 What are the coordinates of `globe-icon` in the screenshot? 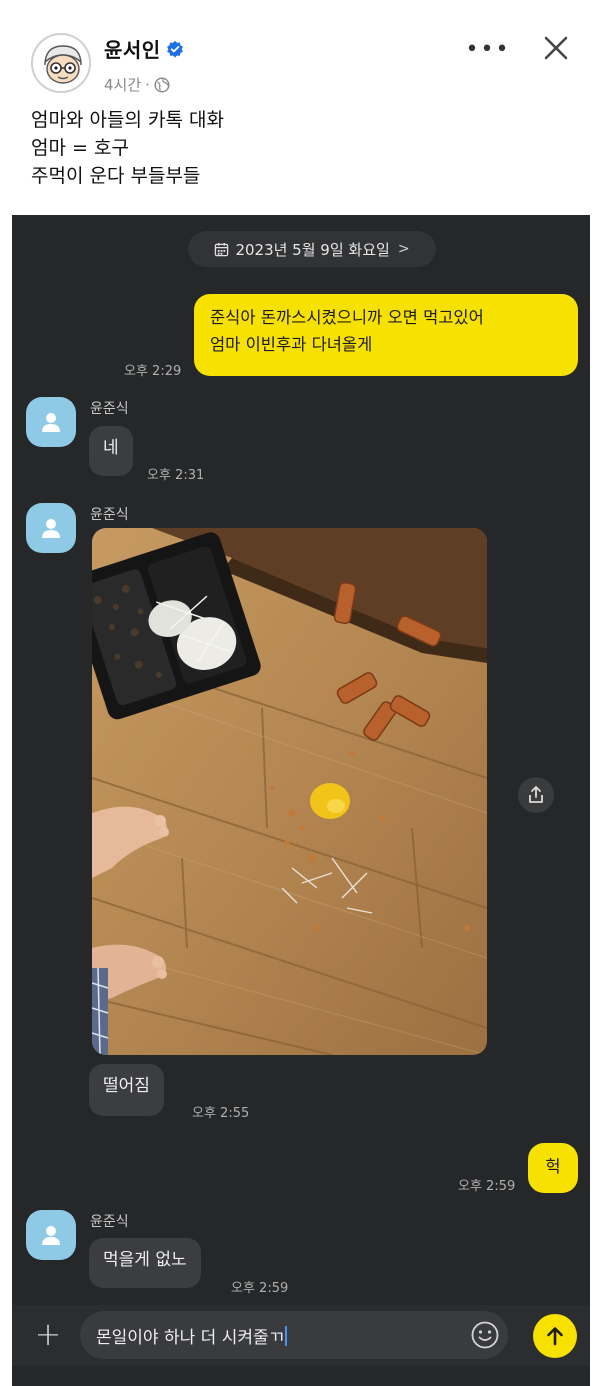 It's located at (162, 84).